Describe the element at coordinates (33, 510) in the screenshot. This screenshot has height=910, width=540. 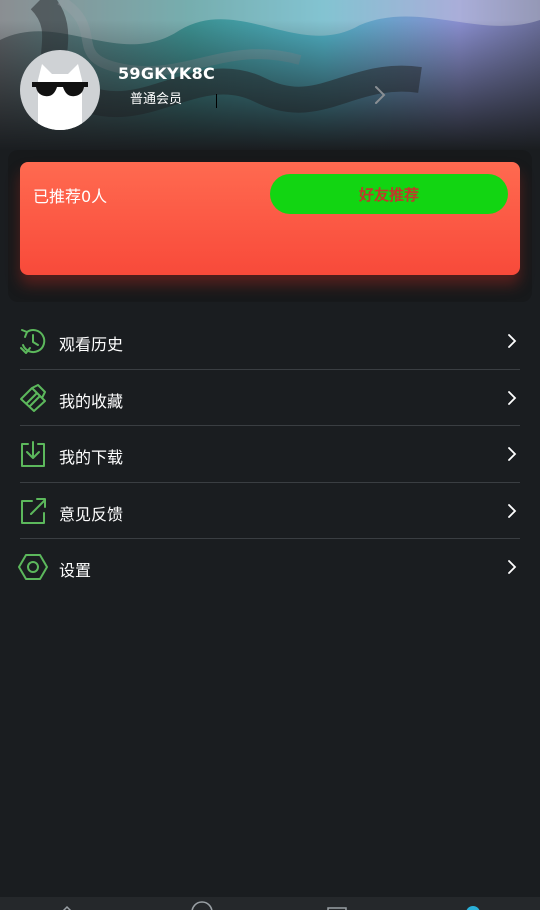
I see `feedback-icon` at that location.